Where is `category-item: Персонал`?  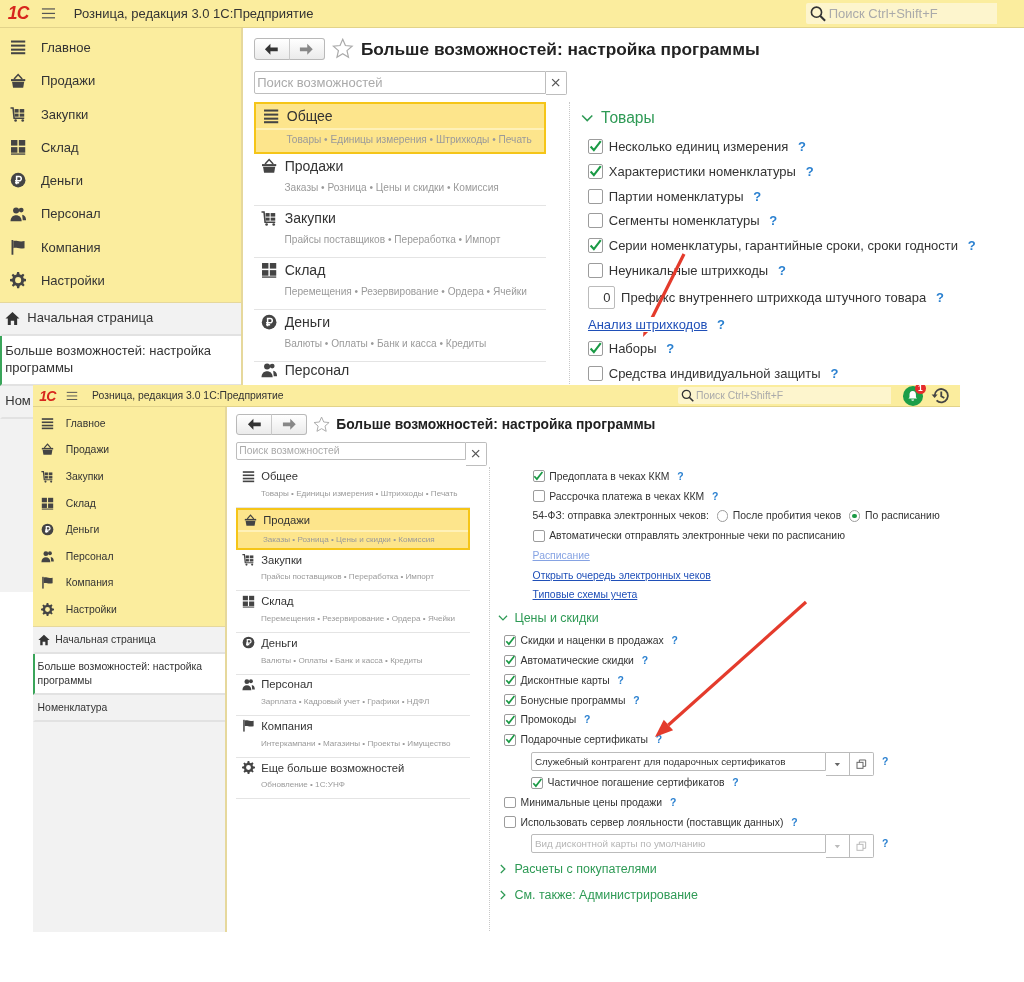 category-item: Персонал is located at coordinates (400, 370).